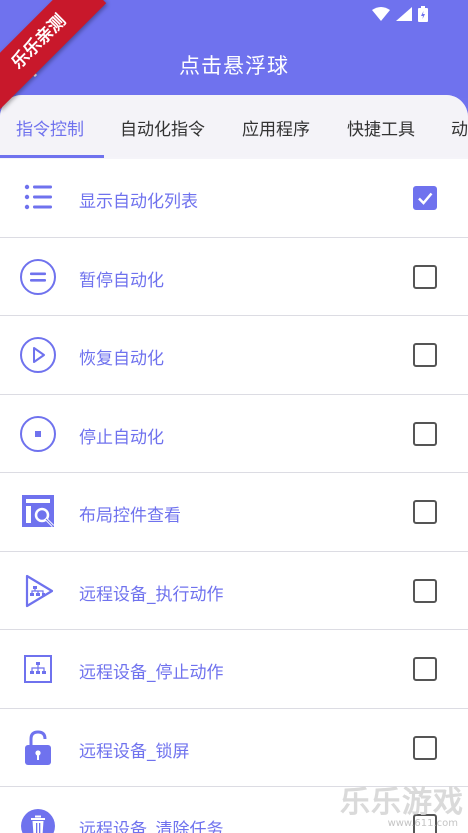 Image resolution: width=468 pixels, height=833 pixels. I want to click on watermark-url: www.611.com, so click(422, 823).